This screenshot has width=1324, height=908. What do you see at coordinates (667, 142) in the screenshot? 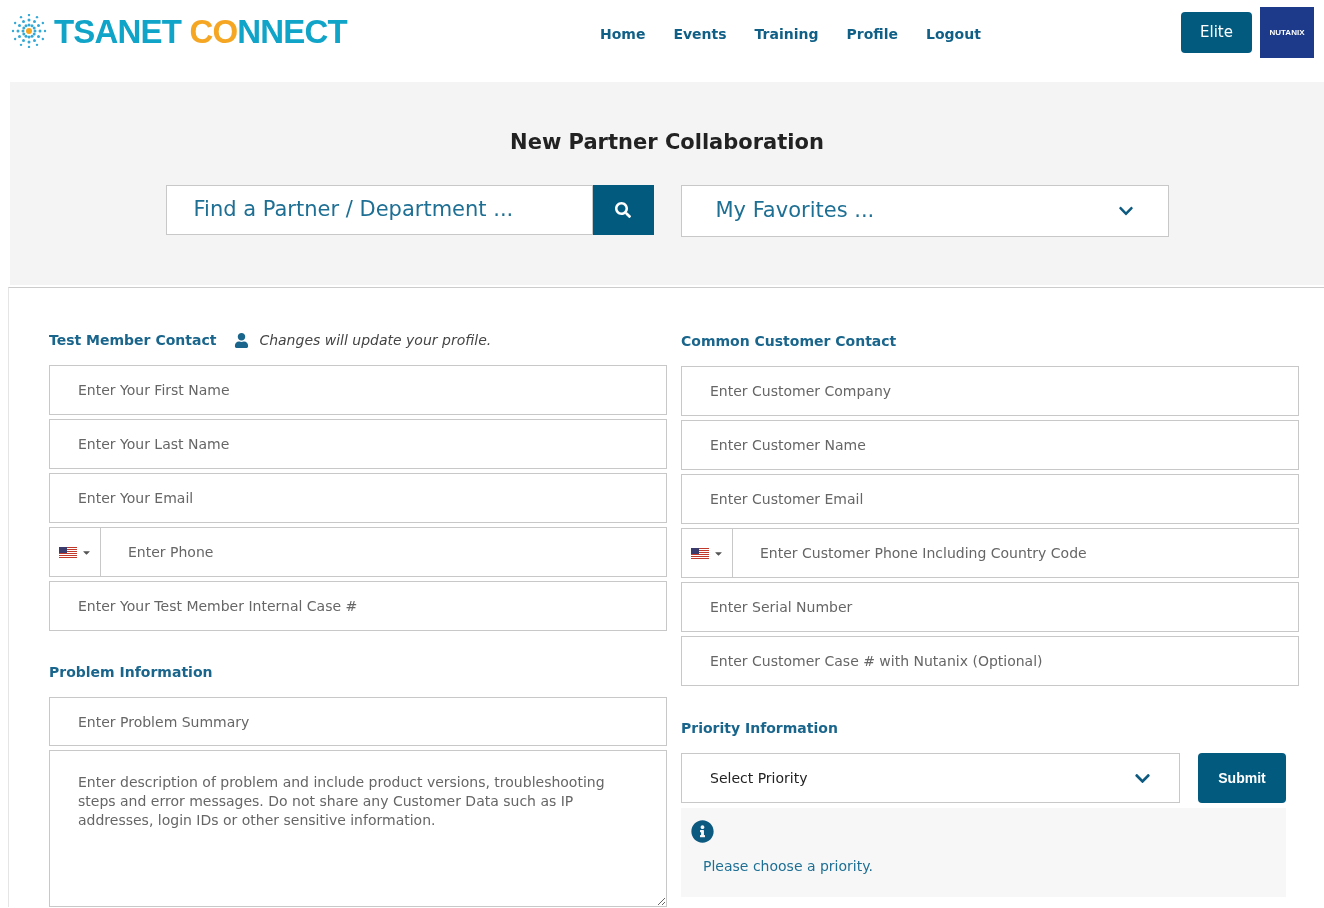
I see `page-title: New Partner Collaboration` at bounding box center [667, 142].